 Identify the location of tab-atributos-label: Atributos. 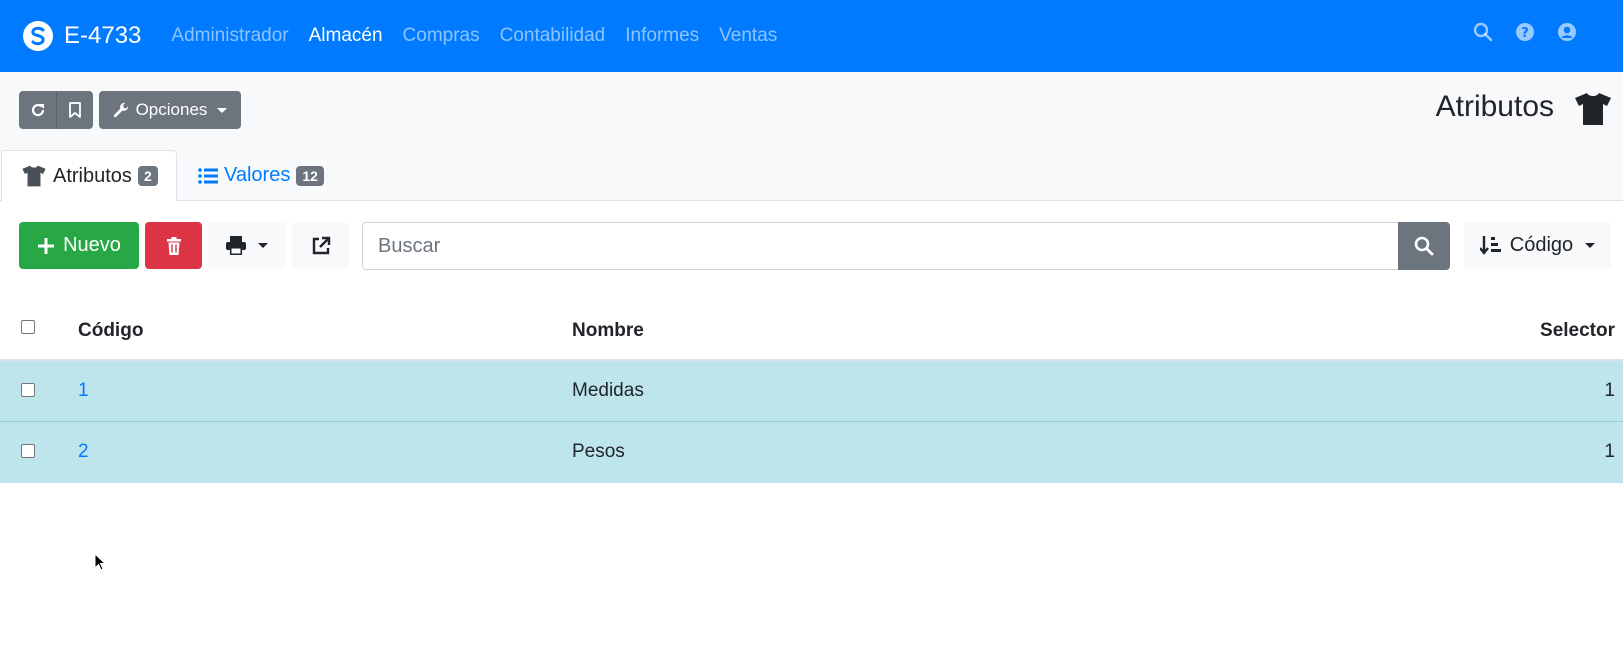
(92, 175).